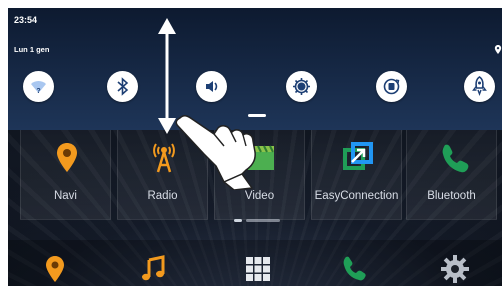  I want to click on dock-app-grid-button, so click(258, 269).